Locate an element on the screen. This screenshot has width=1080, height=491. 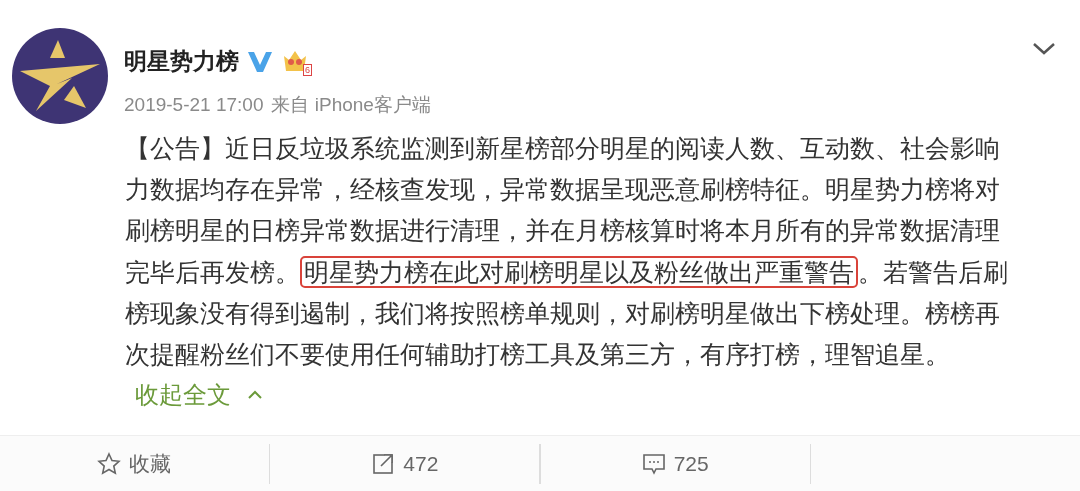
caret-up-icon is located at coordinates (255, 395).